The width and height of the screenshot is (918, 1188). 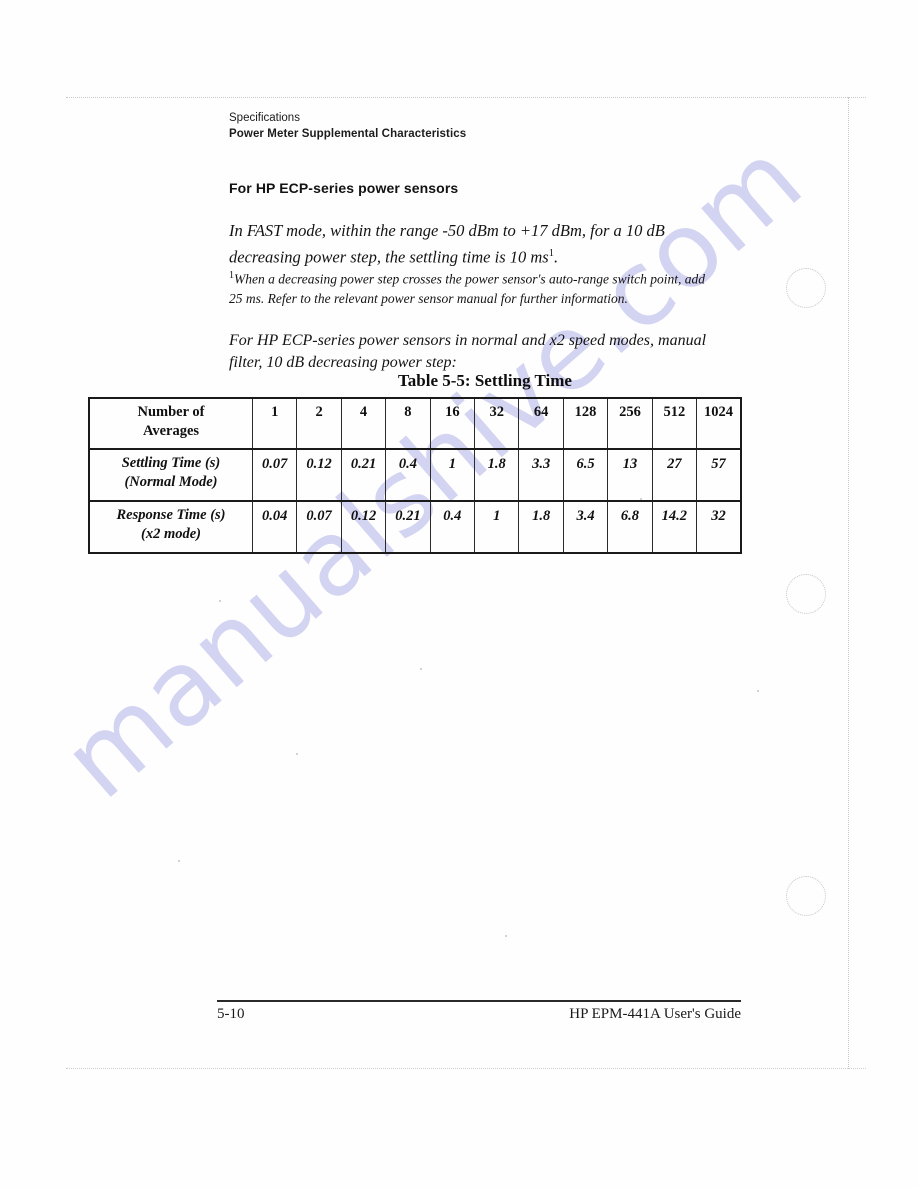 What do you see at coordinates (719, 475) in the screenshot?
I see `cell-settling-10: 57` at bounding box center [719, 475].